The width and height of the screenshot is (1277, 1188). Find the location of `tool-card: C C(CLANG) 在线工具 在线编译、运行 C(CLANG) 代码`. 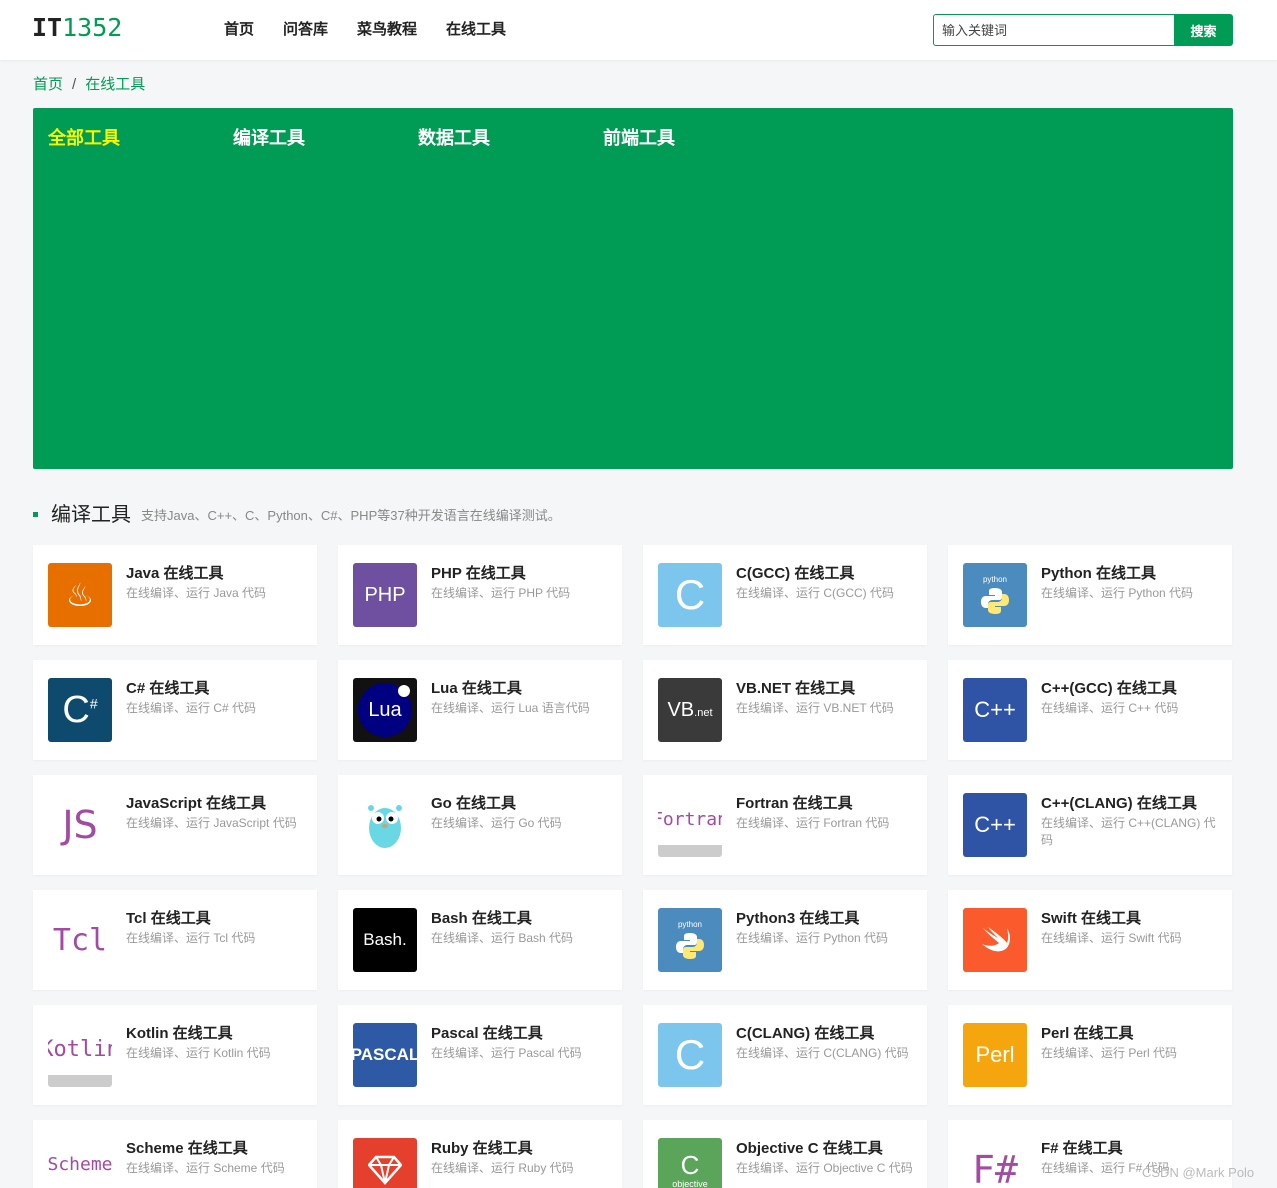

tool-card: C C(CLANG) 在线工具 在线编译、运行 C(CLANG) 代码 is located at coordinates (785, 1055).